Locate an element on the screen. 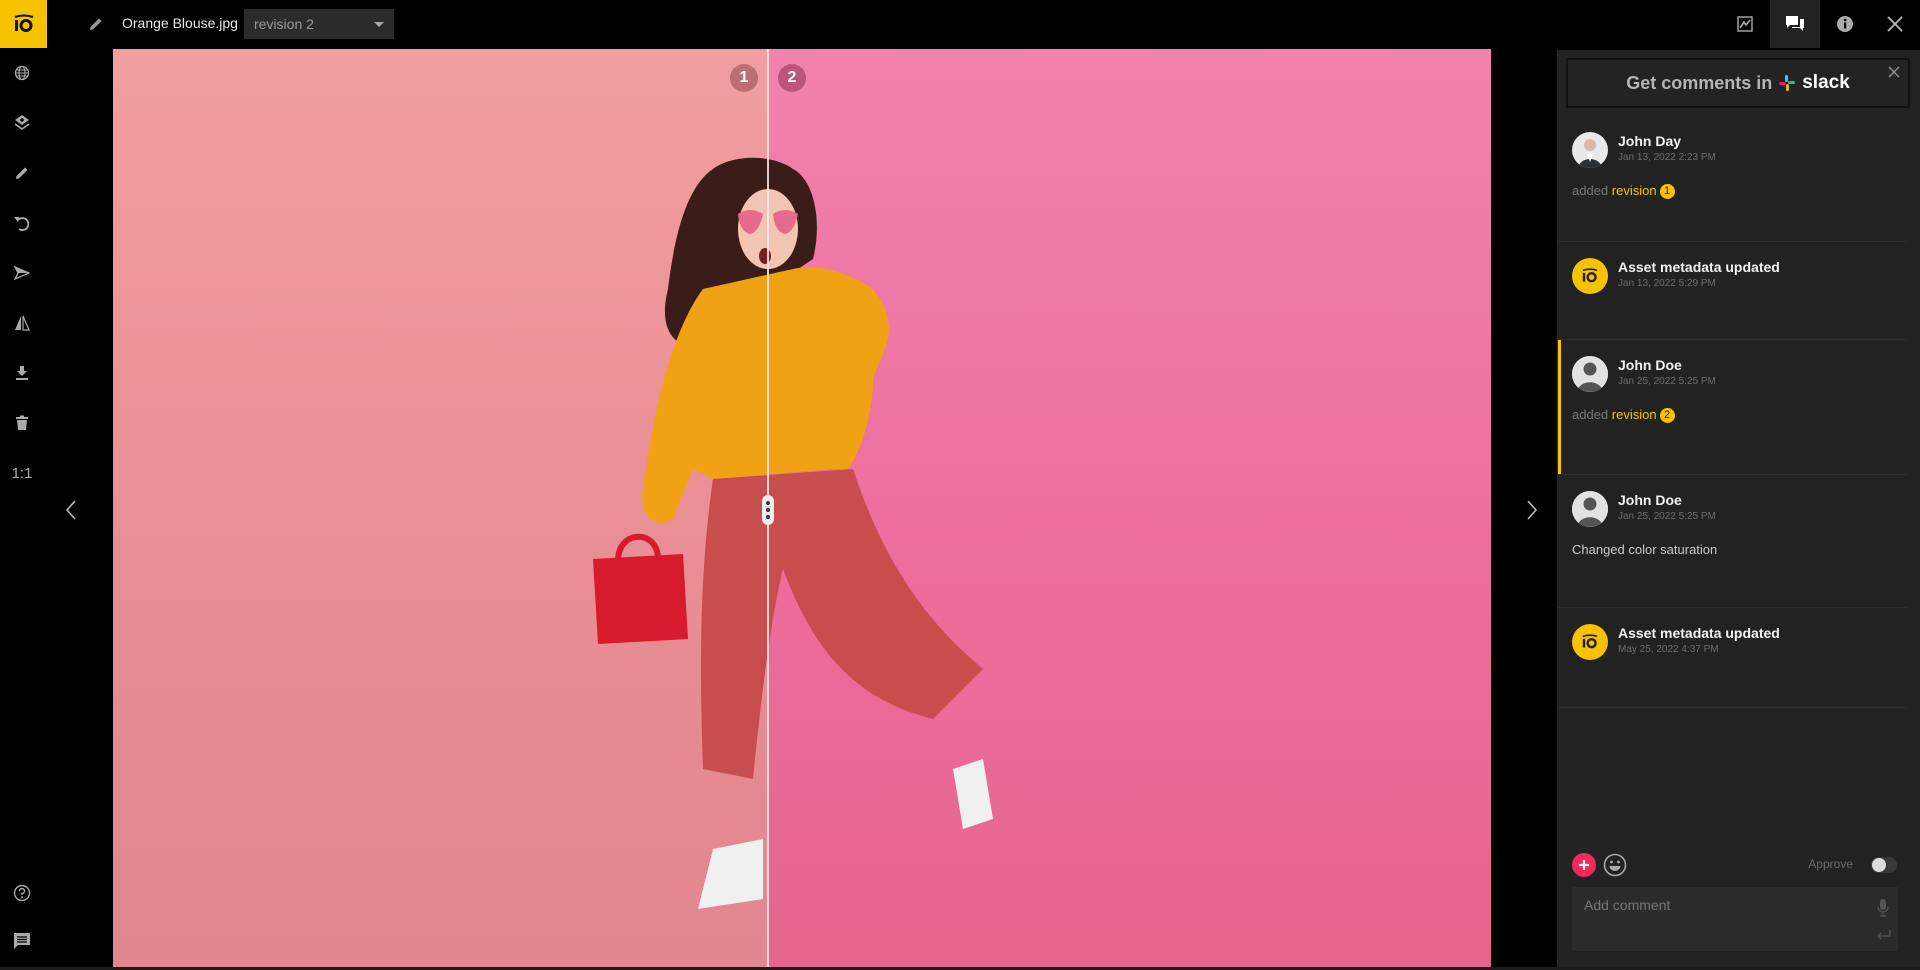  info-button is located at coordinates (1845, 24).